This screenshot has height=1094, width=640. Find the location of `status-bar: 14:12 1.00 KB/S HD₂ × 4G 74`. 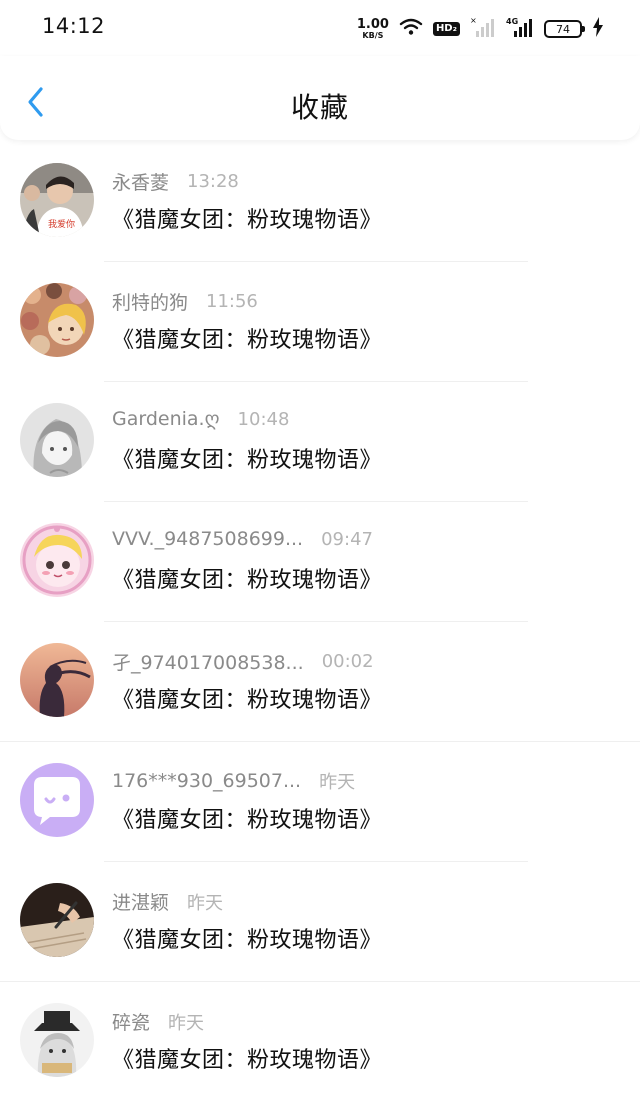

status-bar: 14:12 1.00 KB/S HD₂ × 4G 74 is located at coordinates (320, 28).